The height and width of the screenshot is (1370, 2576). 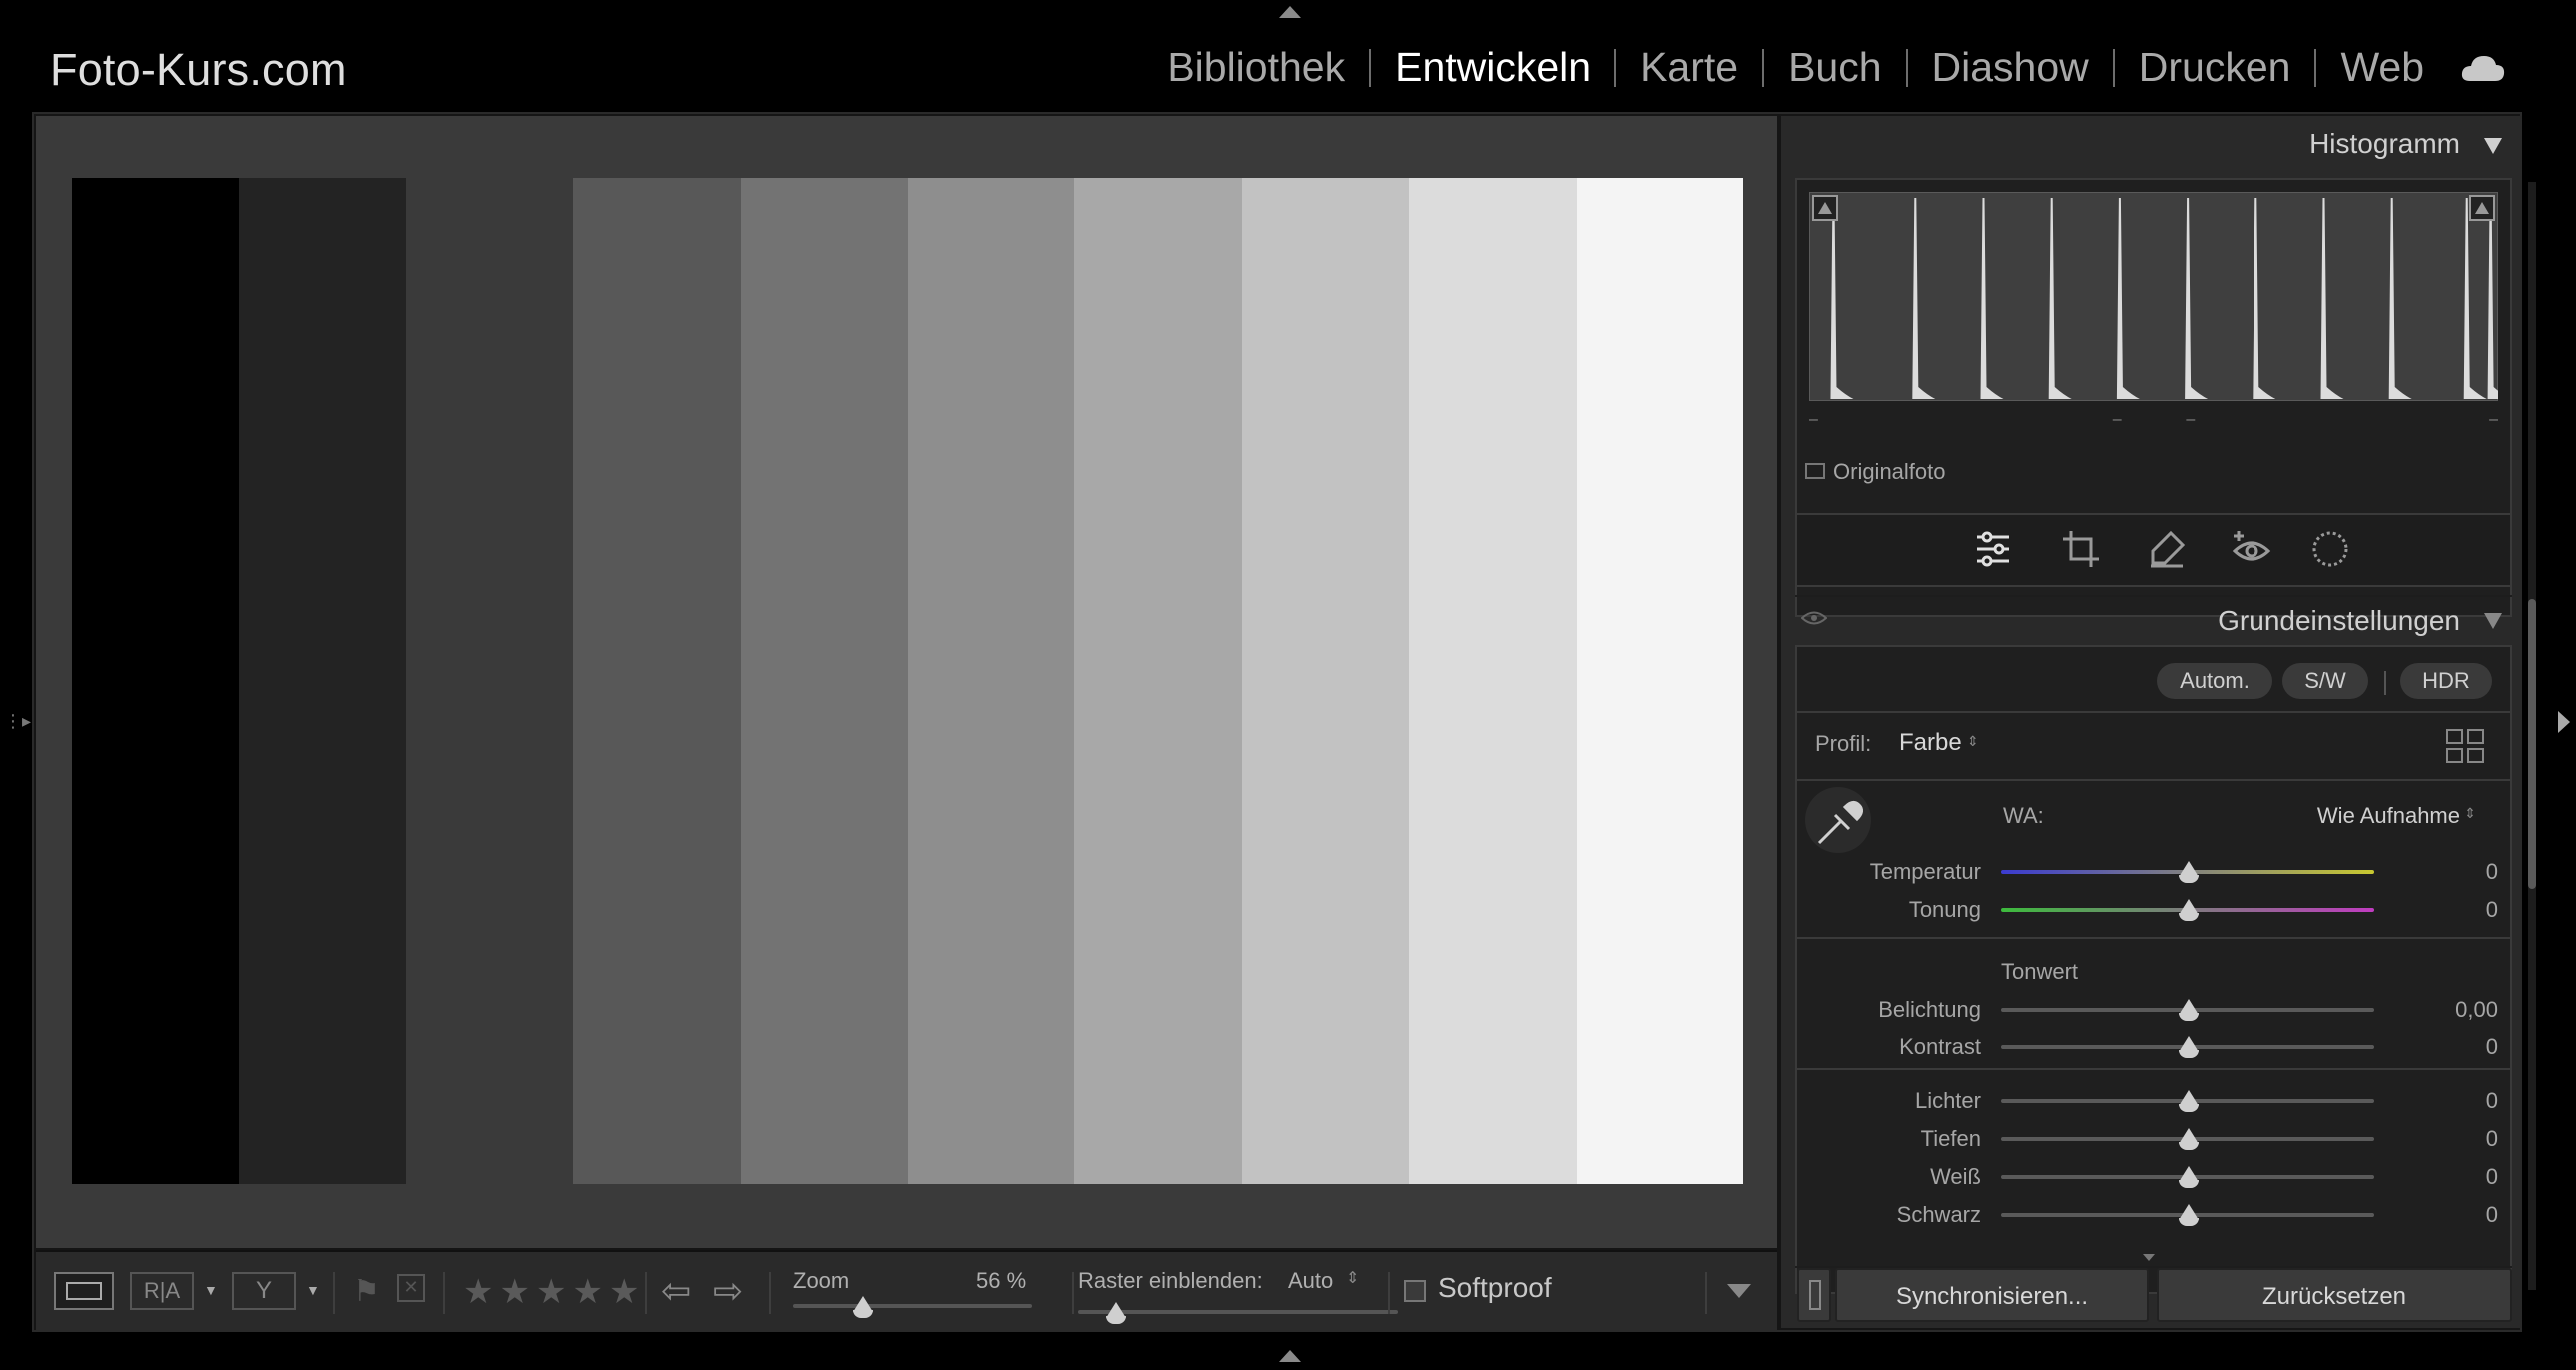 I want to click on highlights-value: 0, so click(x=2458, y=1101).